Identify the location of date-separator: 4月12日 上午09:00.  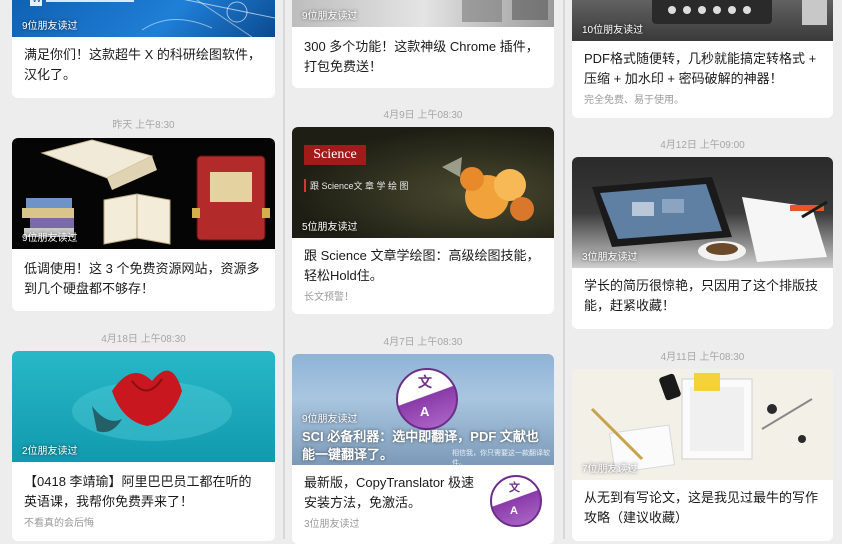
(702, 145).